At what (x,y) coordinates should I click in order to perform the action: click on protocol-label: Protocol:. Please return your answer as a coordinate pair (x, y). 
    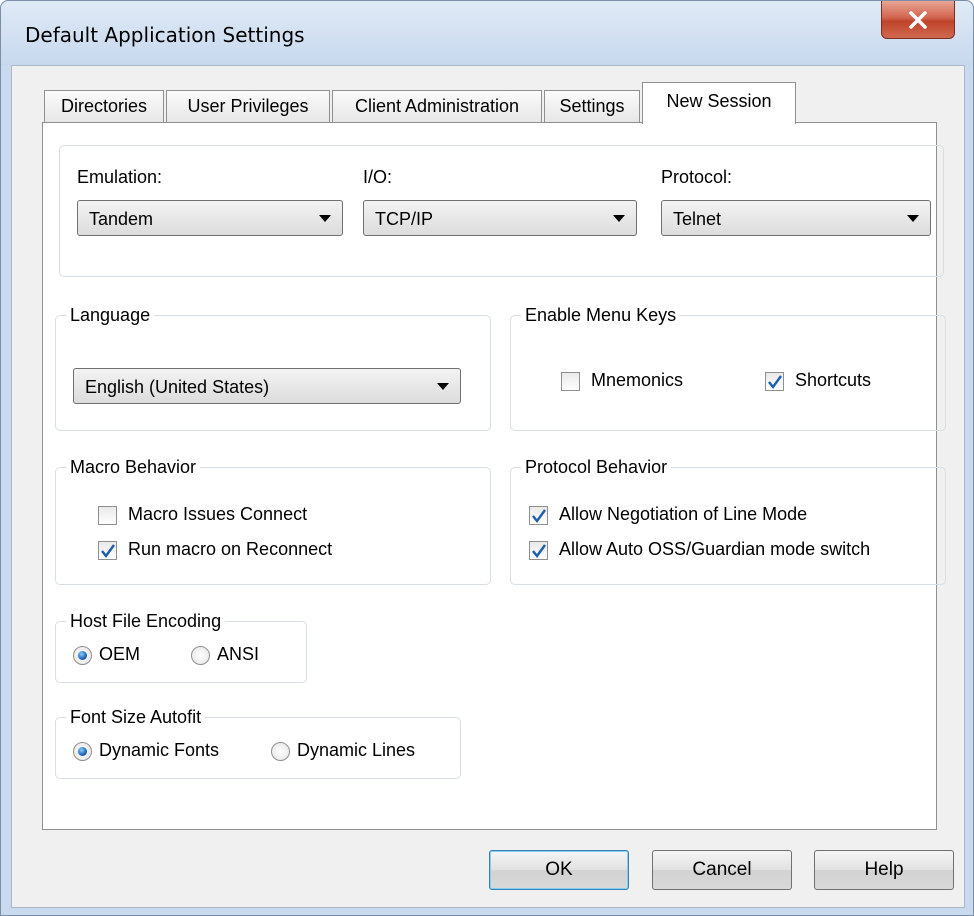
    Looking at the image, I should click on (697, 177).